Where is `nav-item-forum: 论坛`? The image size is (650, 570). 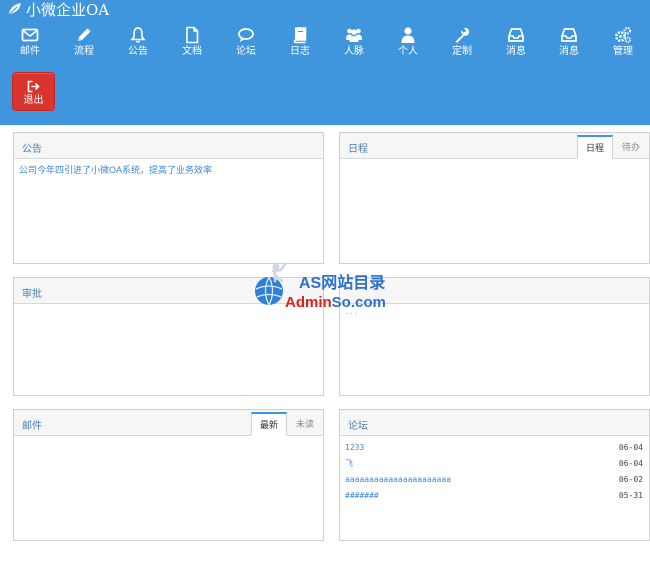 nav-item-forum: 论坛 is located at coordinates (246, 41).